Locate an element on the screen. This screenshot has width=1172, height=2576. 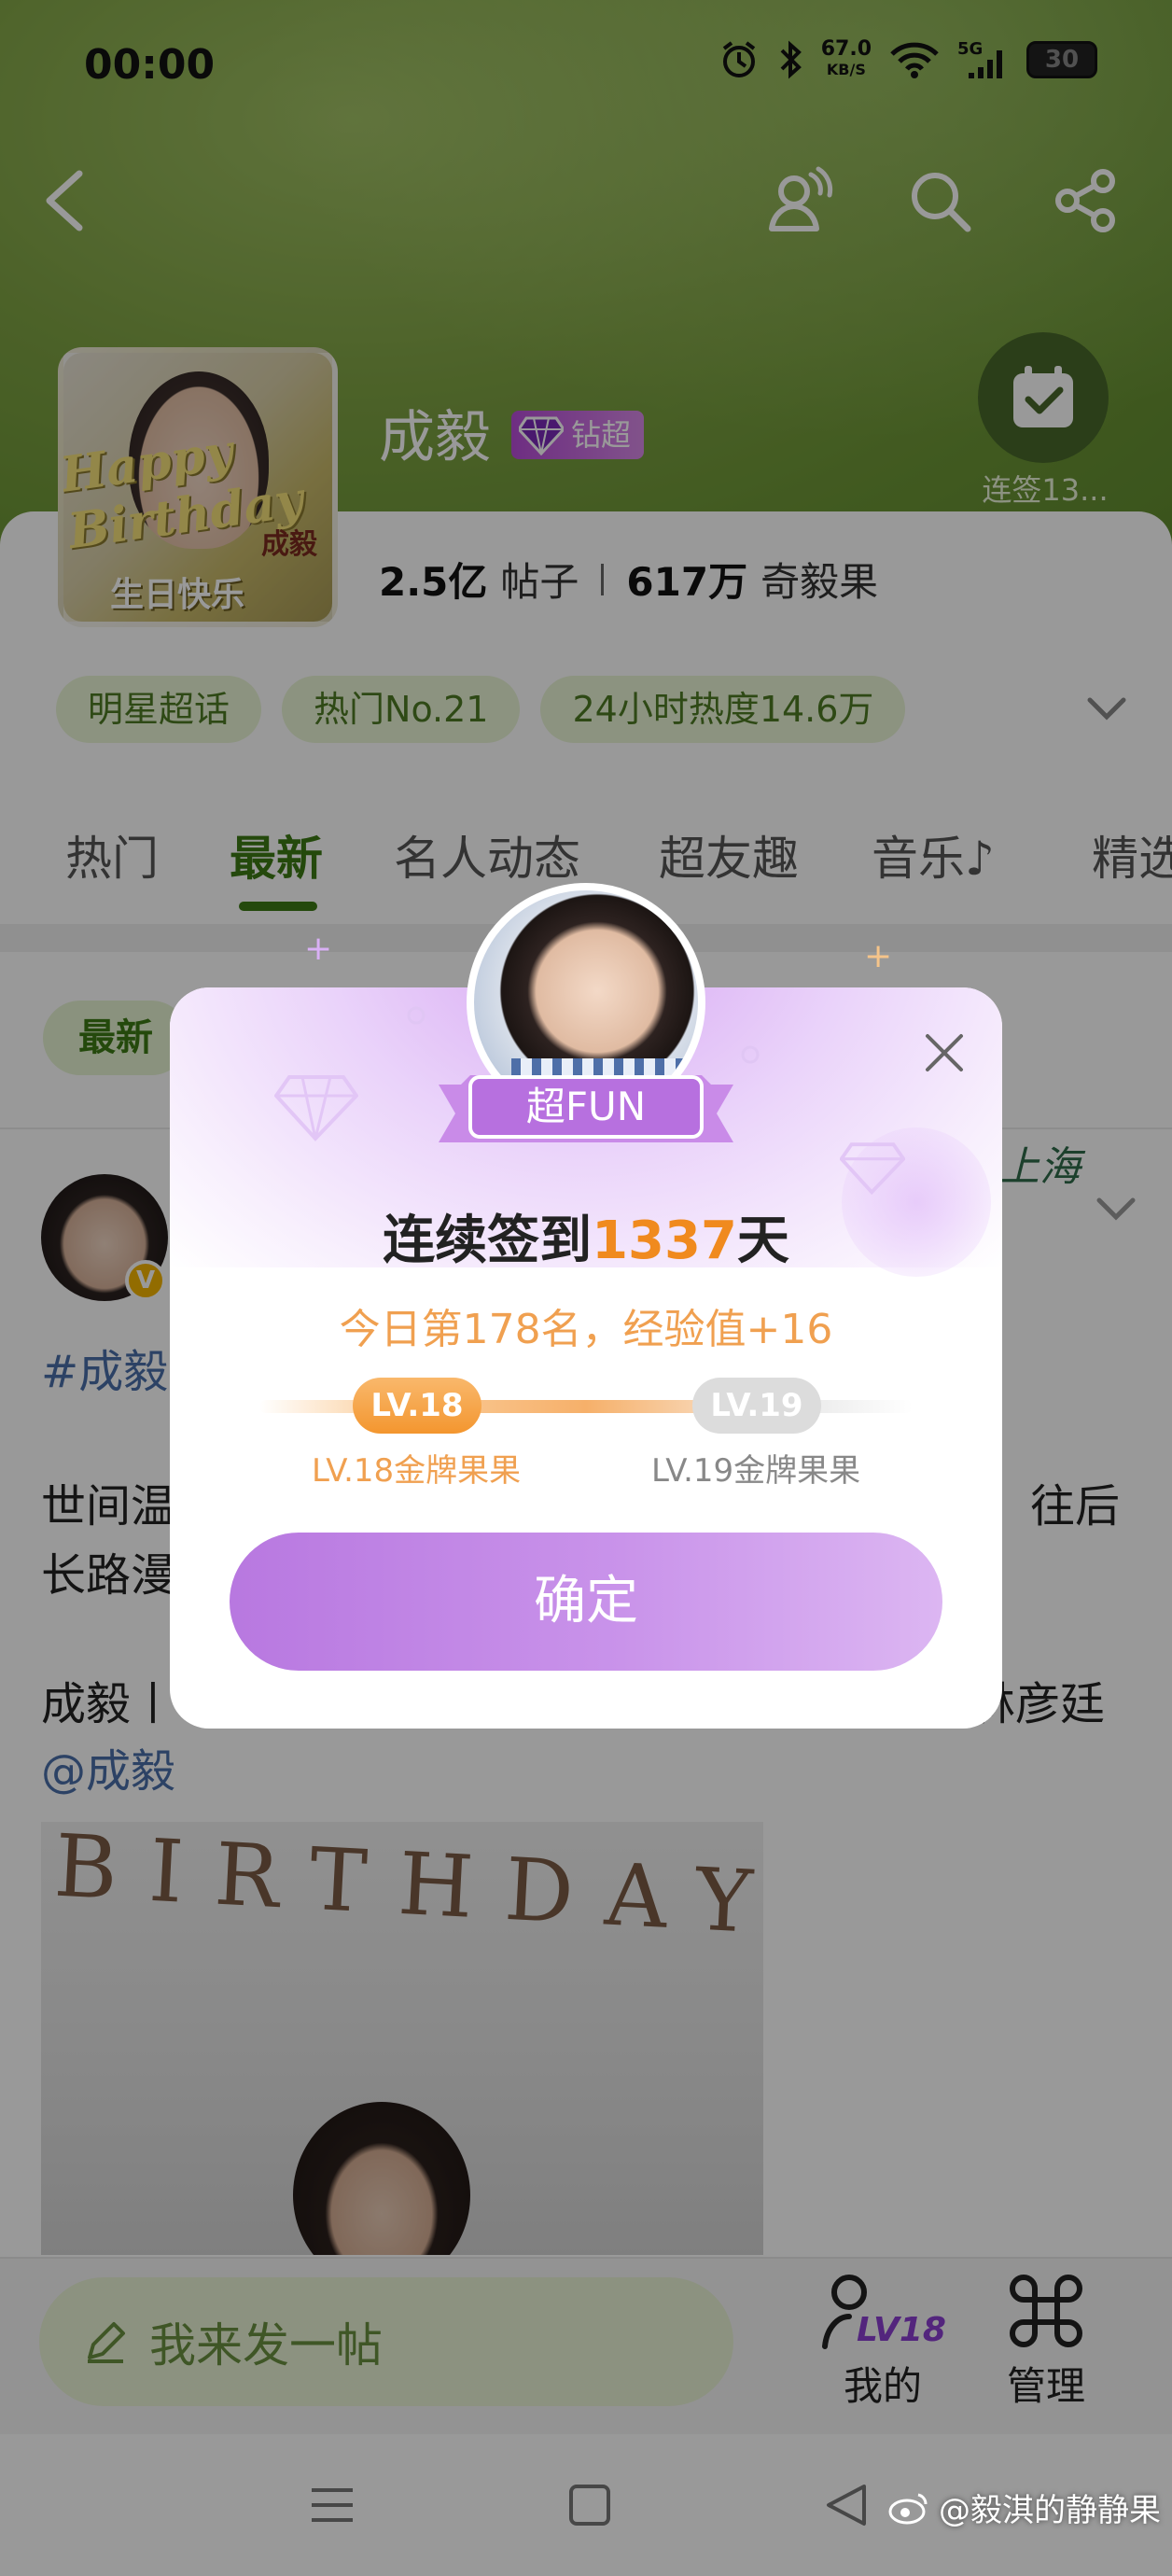
title-prefix: 连续签到 is located at coordinates (488, 1241).